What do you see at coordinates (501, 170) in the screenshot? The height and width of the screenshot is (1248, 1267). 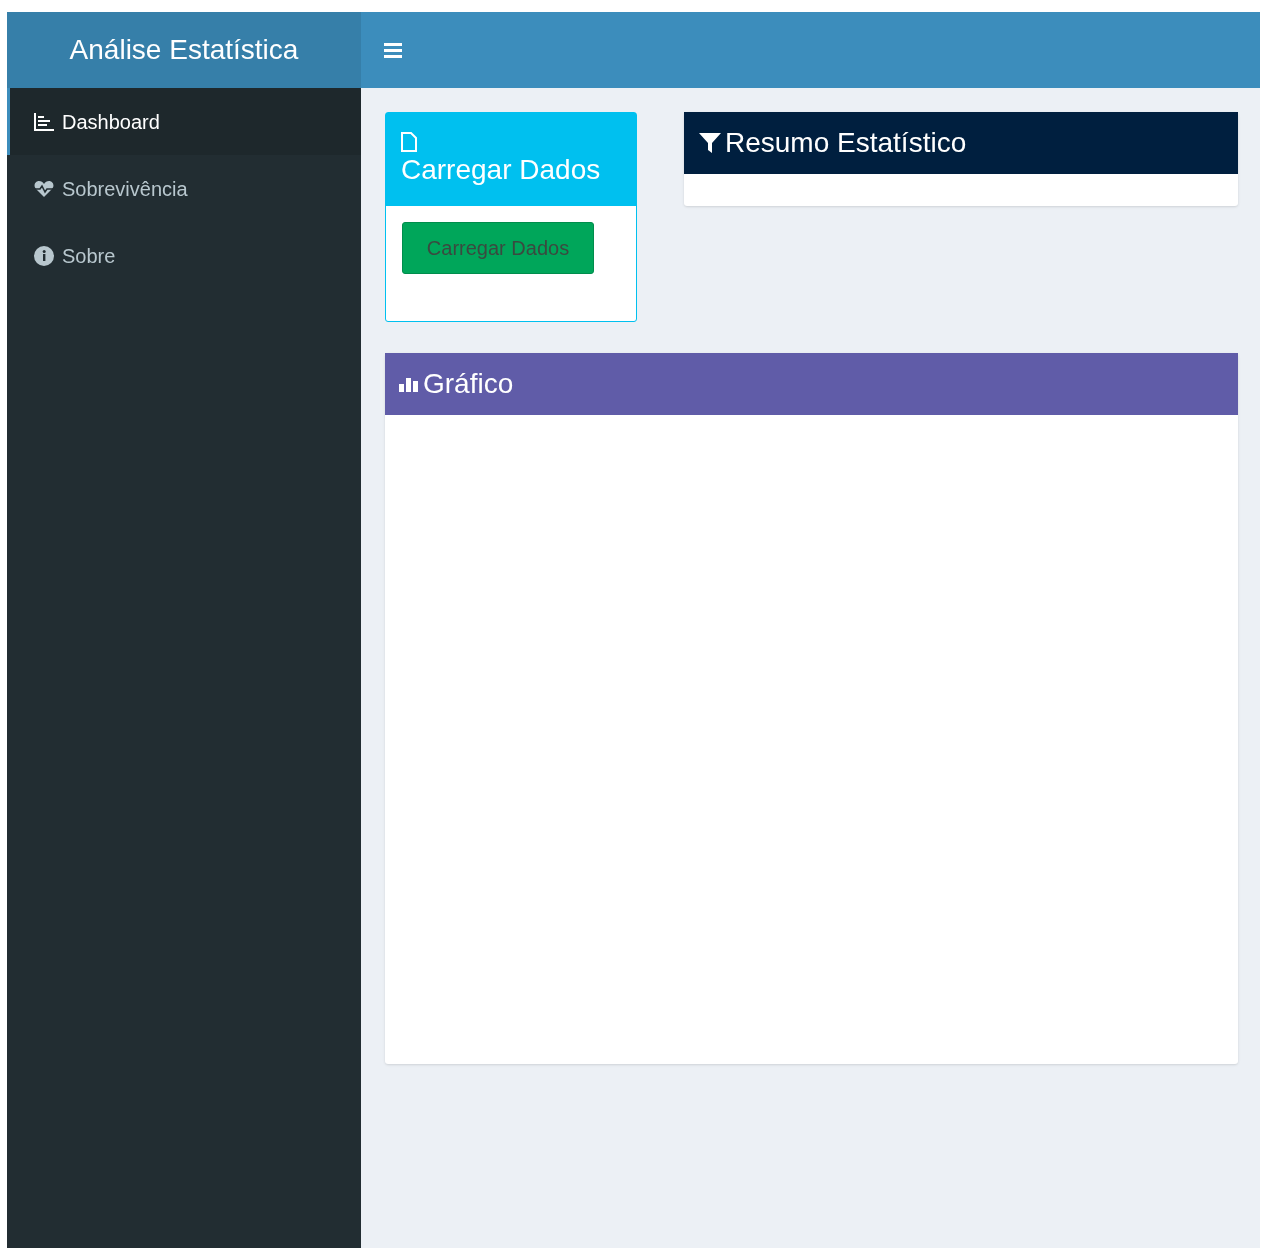 I see `card-title: Carregar Dados` at bounding box center [501, 170].